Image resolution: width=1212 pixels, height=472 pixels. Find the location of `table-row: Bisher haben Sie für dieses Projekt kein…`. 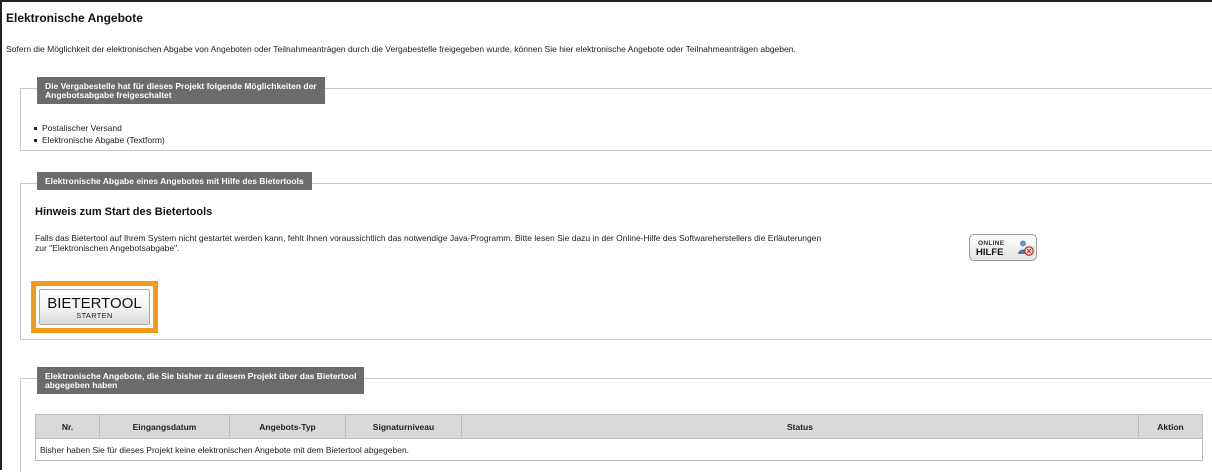

table-row: Bisher haben Sie für dieses Projekt kein… is located at coordinates (619, 449).